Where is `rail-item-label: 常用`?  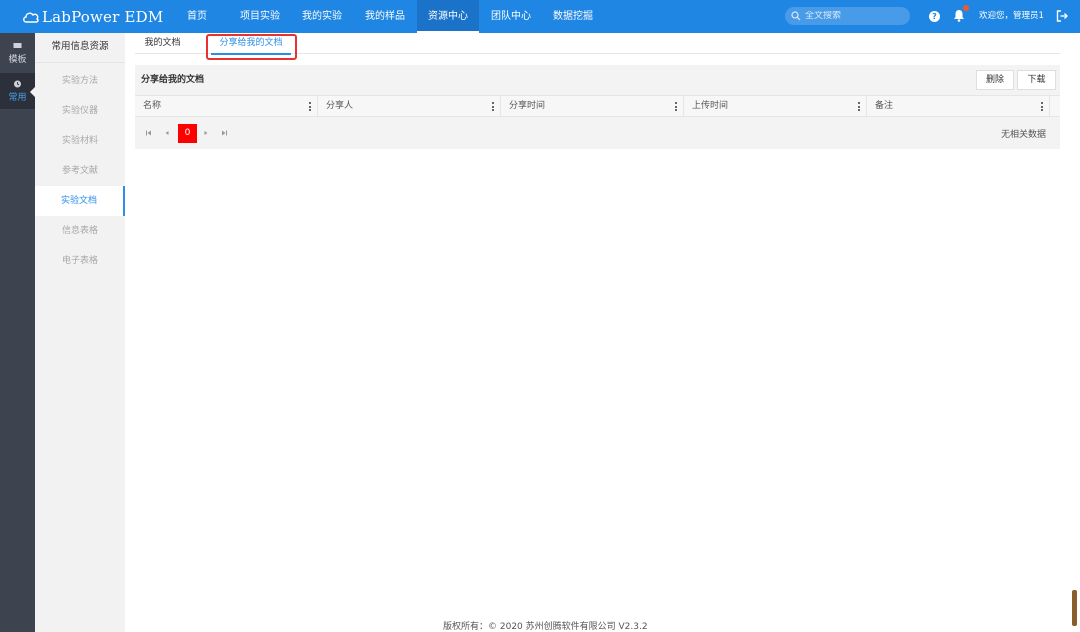
rail-item-label: 常用 is located at coordinates (17, 98).